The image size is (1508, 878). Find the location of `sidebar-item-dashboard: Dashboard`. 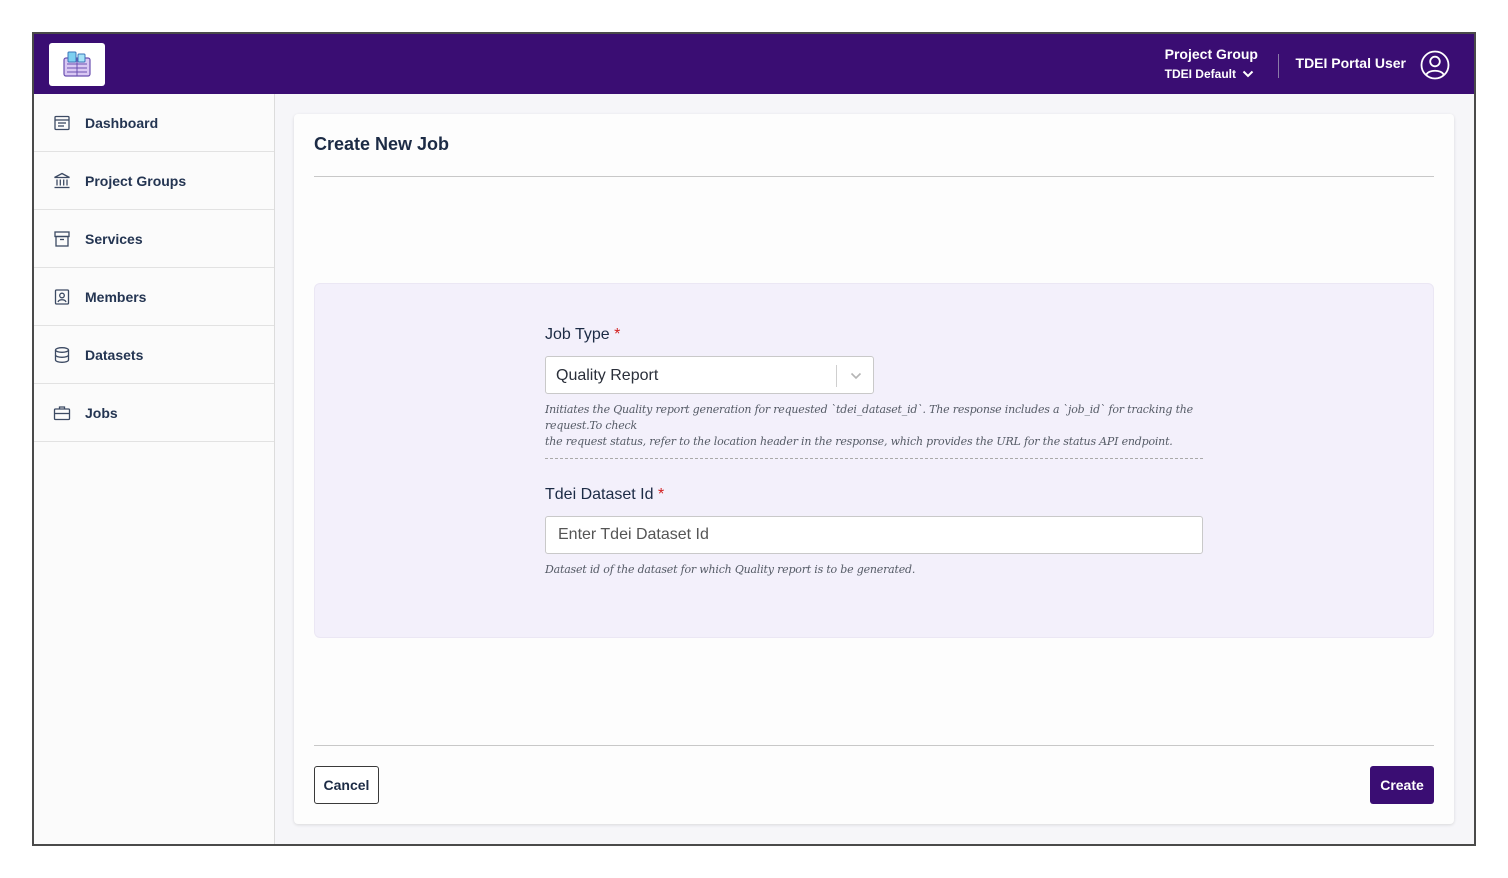

sidebar-item-dashboard: Dashboard is located at coordinates (154, 123).